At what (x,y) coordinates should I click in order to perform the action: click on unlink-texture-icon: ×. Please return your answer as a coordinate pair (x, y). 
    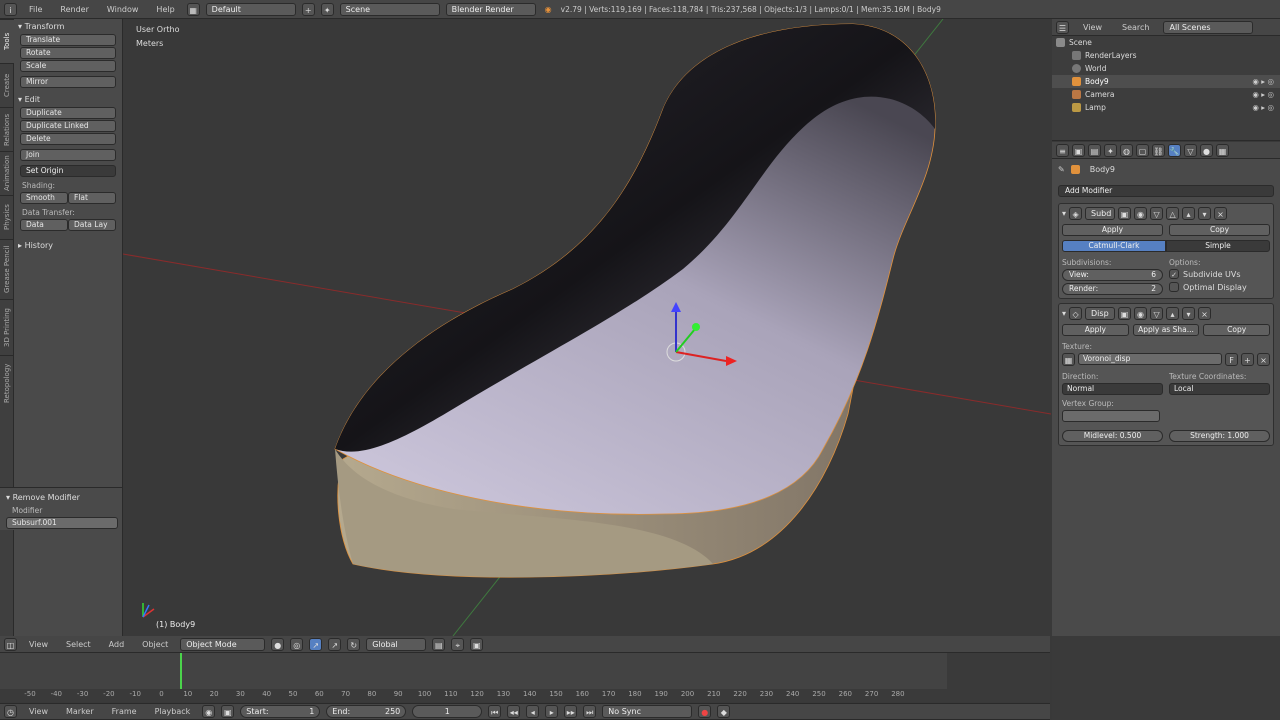
    Looking at the image, I should click on (1263, 359).